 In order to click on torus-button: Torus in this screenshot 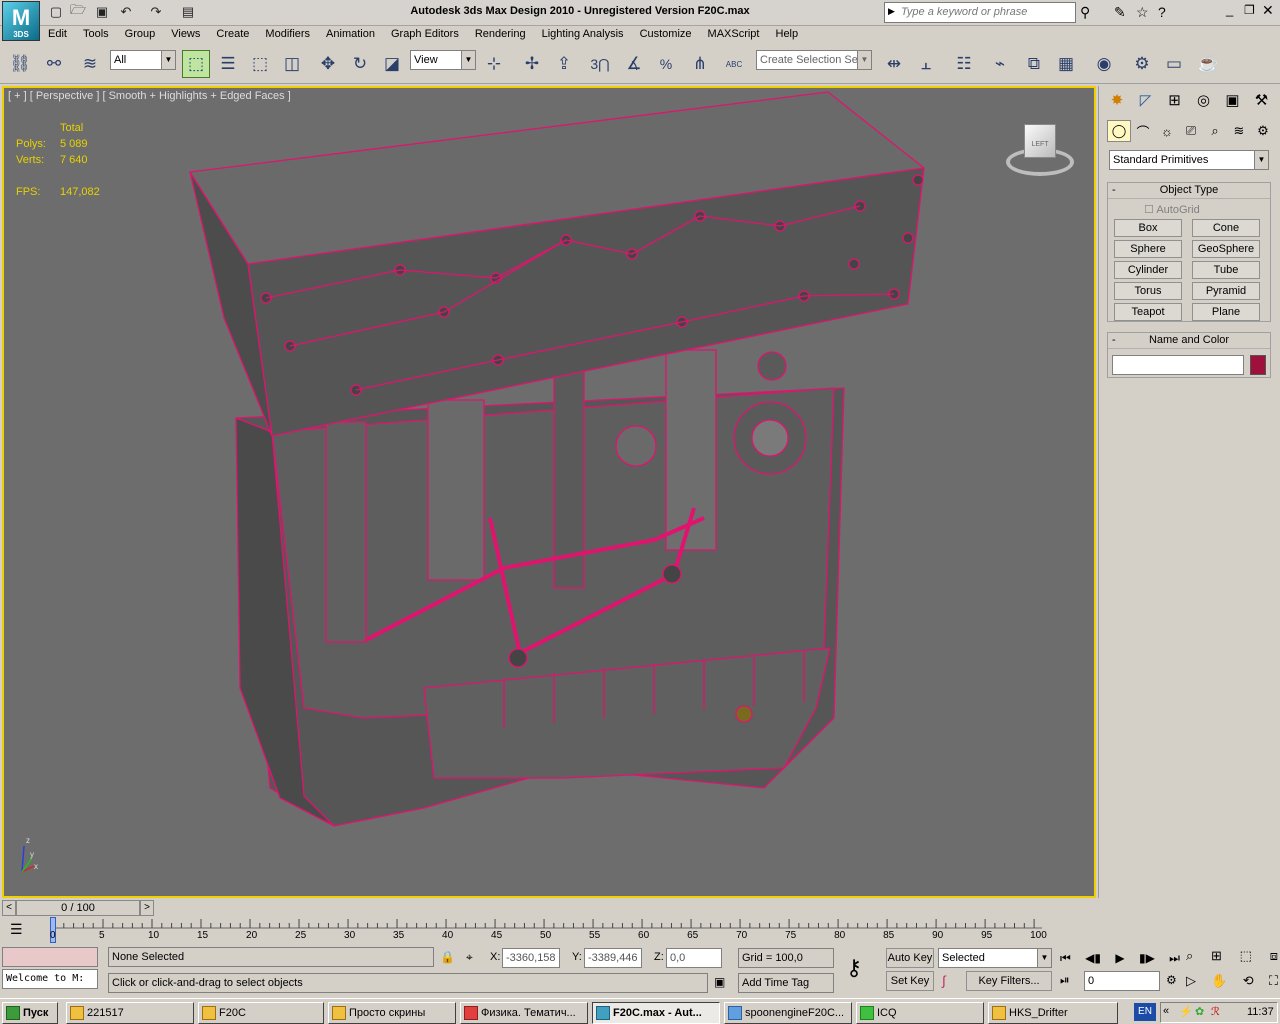, I will do `click(1148, 291)`.